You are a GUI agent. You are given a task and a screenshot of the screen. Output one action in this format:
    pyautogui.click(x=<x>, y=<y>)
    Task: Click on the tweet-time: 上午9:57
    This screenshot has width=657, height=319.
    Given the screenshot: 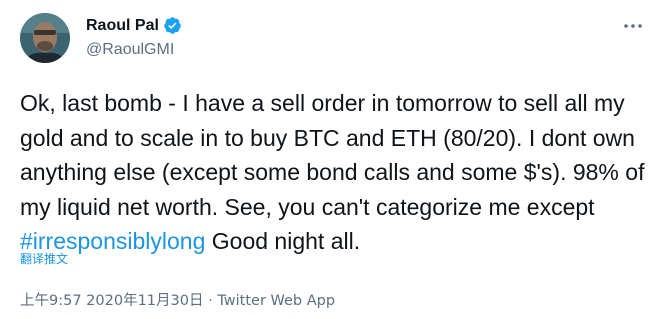 What is the action you would take?
    pyautogui.click(x=51, y=301)
    